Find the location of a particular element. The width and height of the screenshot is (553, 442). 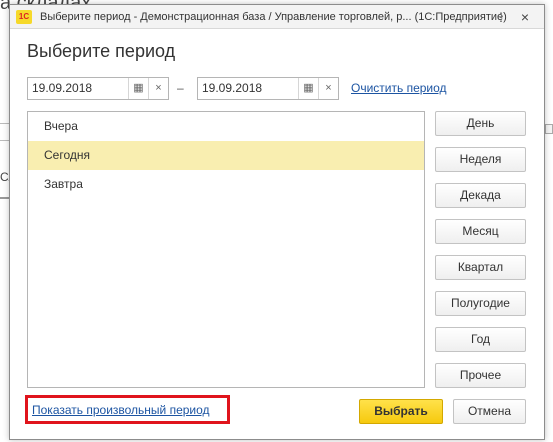

date-from-field: 19.09.2018 ▦ × is located at coordinates (98, 88).